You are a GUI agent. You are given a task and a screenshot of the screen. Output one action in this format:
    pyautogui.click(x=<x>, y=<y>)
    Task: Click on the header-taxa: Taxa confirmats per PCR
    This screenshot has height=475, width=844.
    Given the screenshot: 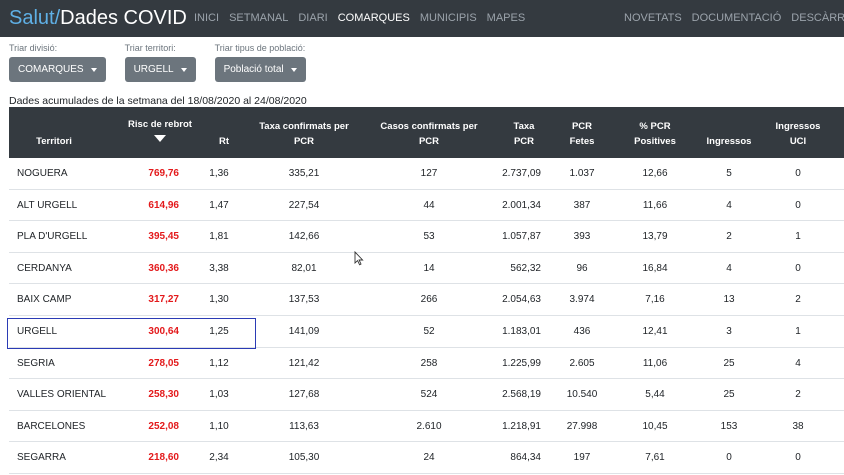 What is the action you would take?
    pyautogui.click(x=304, y=134)
    